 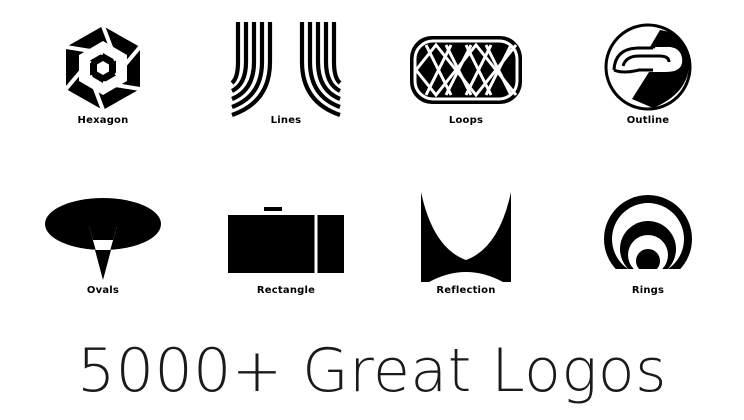 What do you see at coordinates (103, 120) in the screenshot?
I see `logo-label: Hexagon` at bounding box center [103, 120].